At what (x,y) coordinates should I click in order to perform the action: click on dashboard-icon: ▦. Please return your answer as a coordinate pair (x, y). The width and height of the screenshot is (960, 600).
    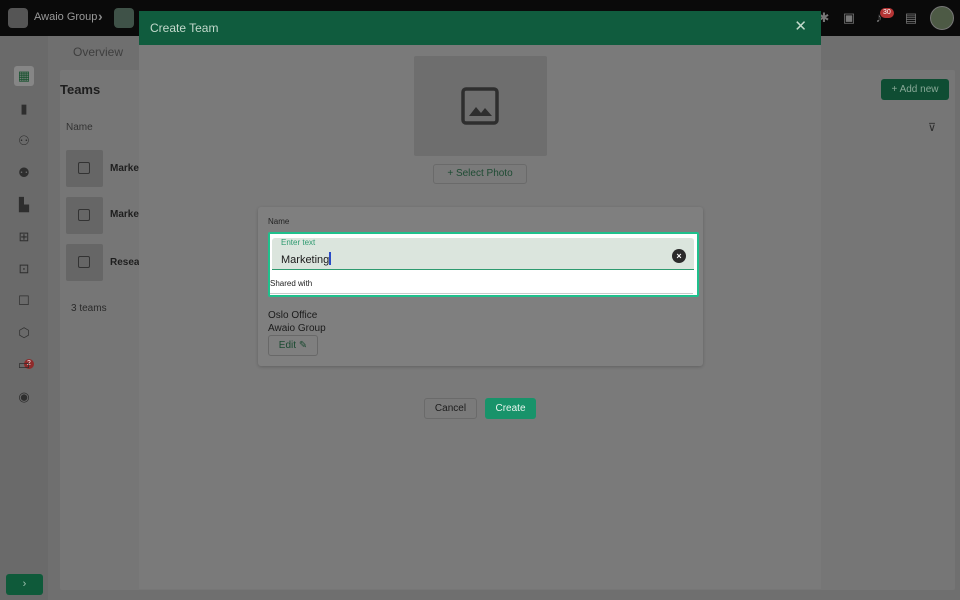
    Looking at the image, I should click on (24, 76).